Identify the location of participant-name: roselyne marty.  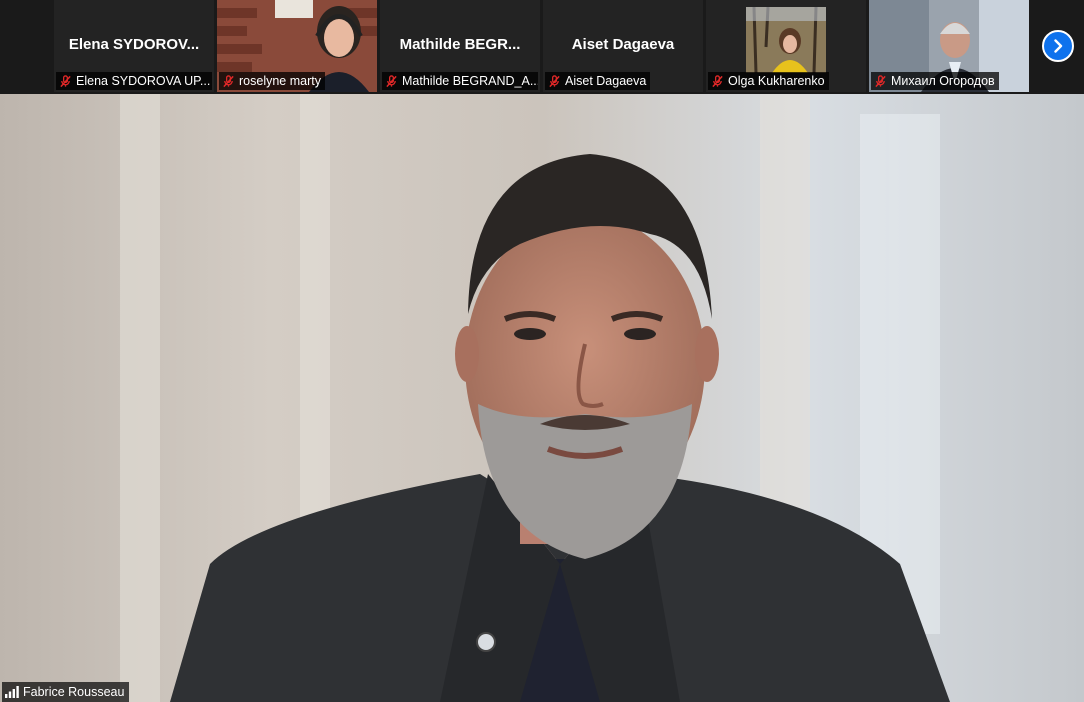
(280, 81).